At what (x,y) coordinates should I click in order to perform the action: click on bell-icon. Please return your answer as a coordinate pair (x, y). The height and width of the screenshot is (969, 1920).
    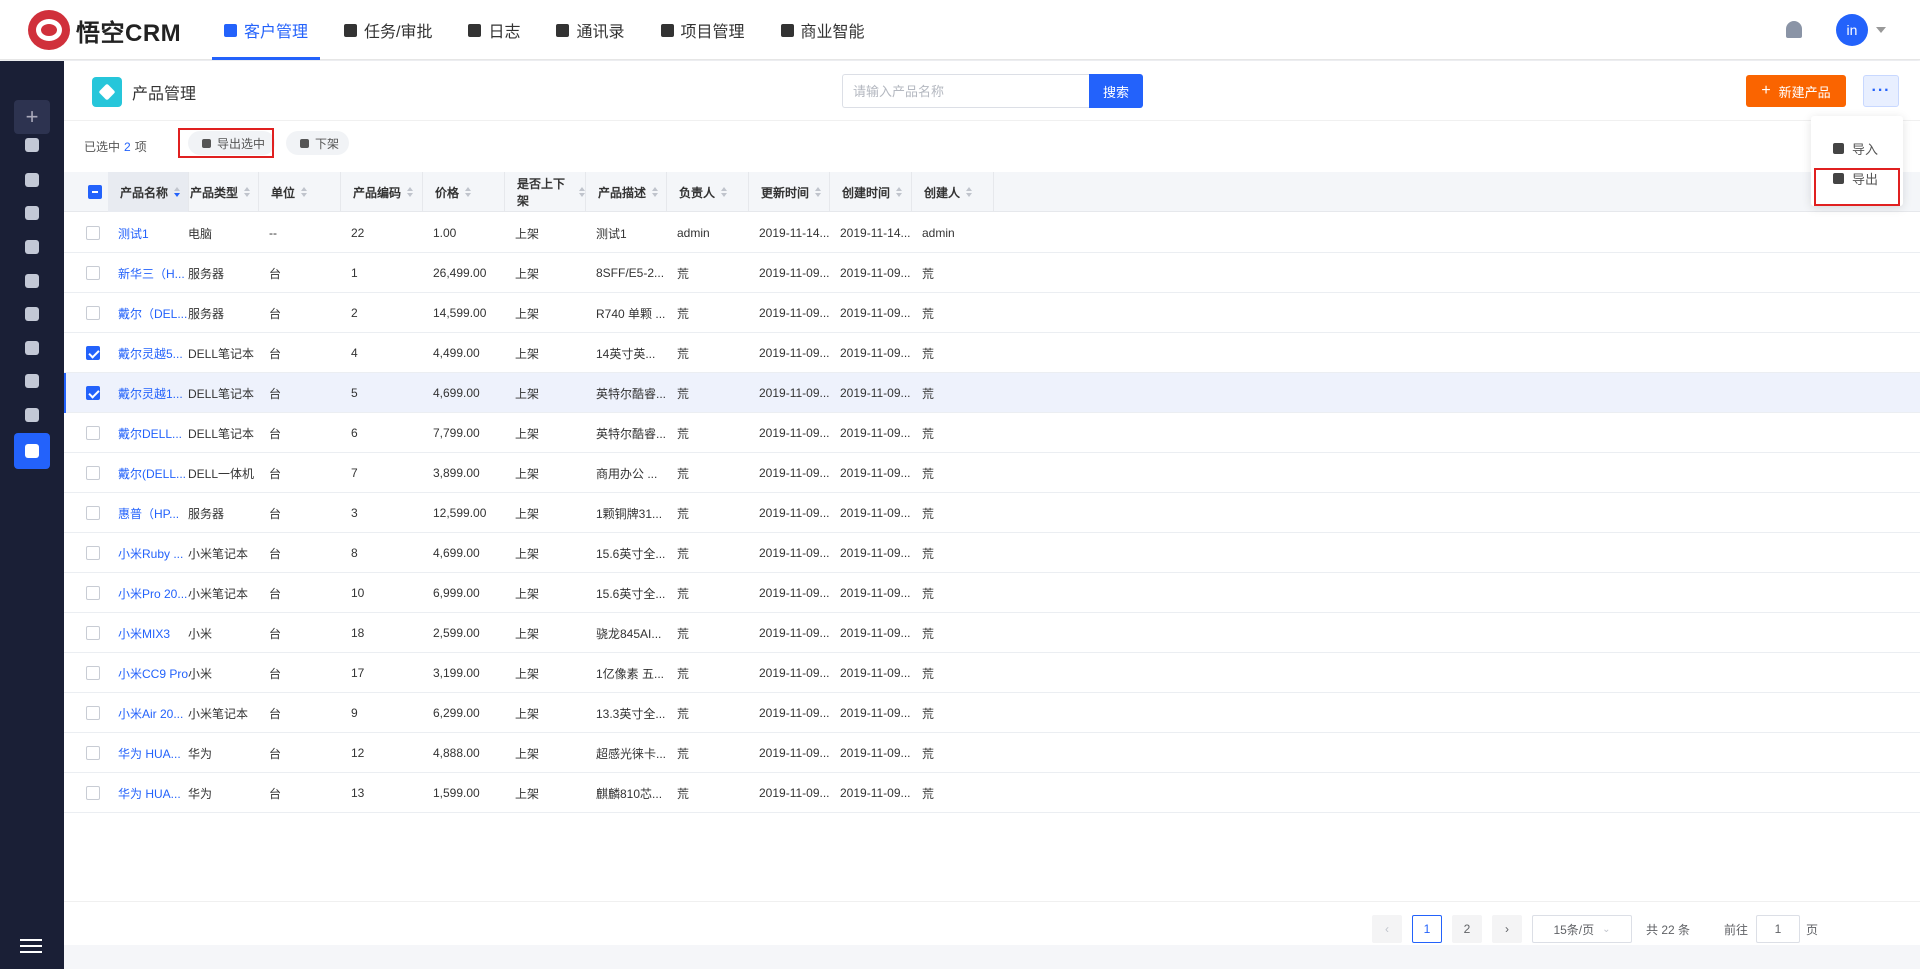
    Looking at the image, I should click on (1794, 29).